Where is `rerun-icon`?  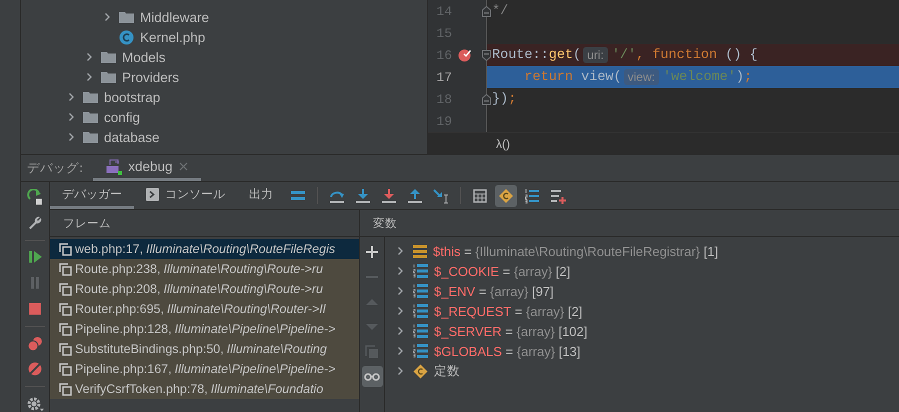 rerun-icon is located at coordinates (35, 197).